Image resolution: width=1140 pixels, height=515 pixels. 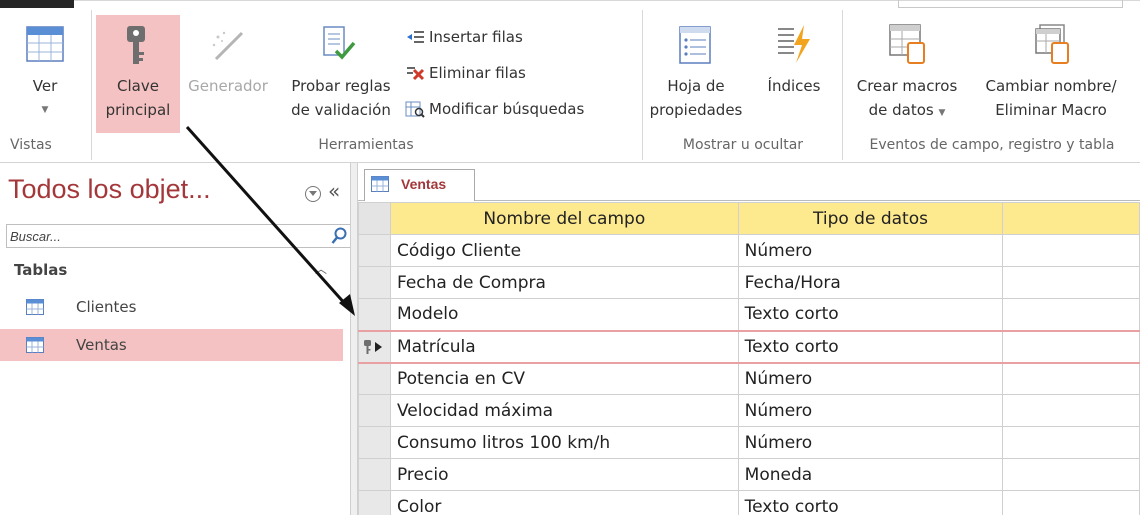 I want to click on table-row: Consumo litros 100 km/h Número, so click(x=749, y=442).